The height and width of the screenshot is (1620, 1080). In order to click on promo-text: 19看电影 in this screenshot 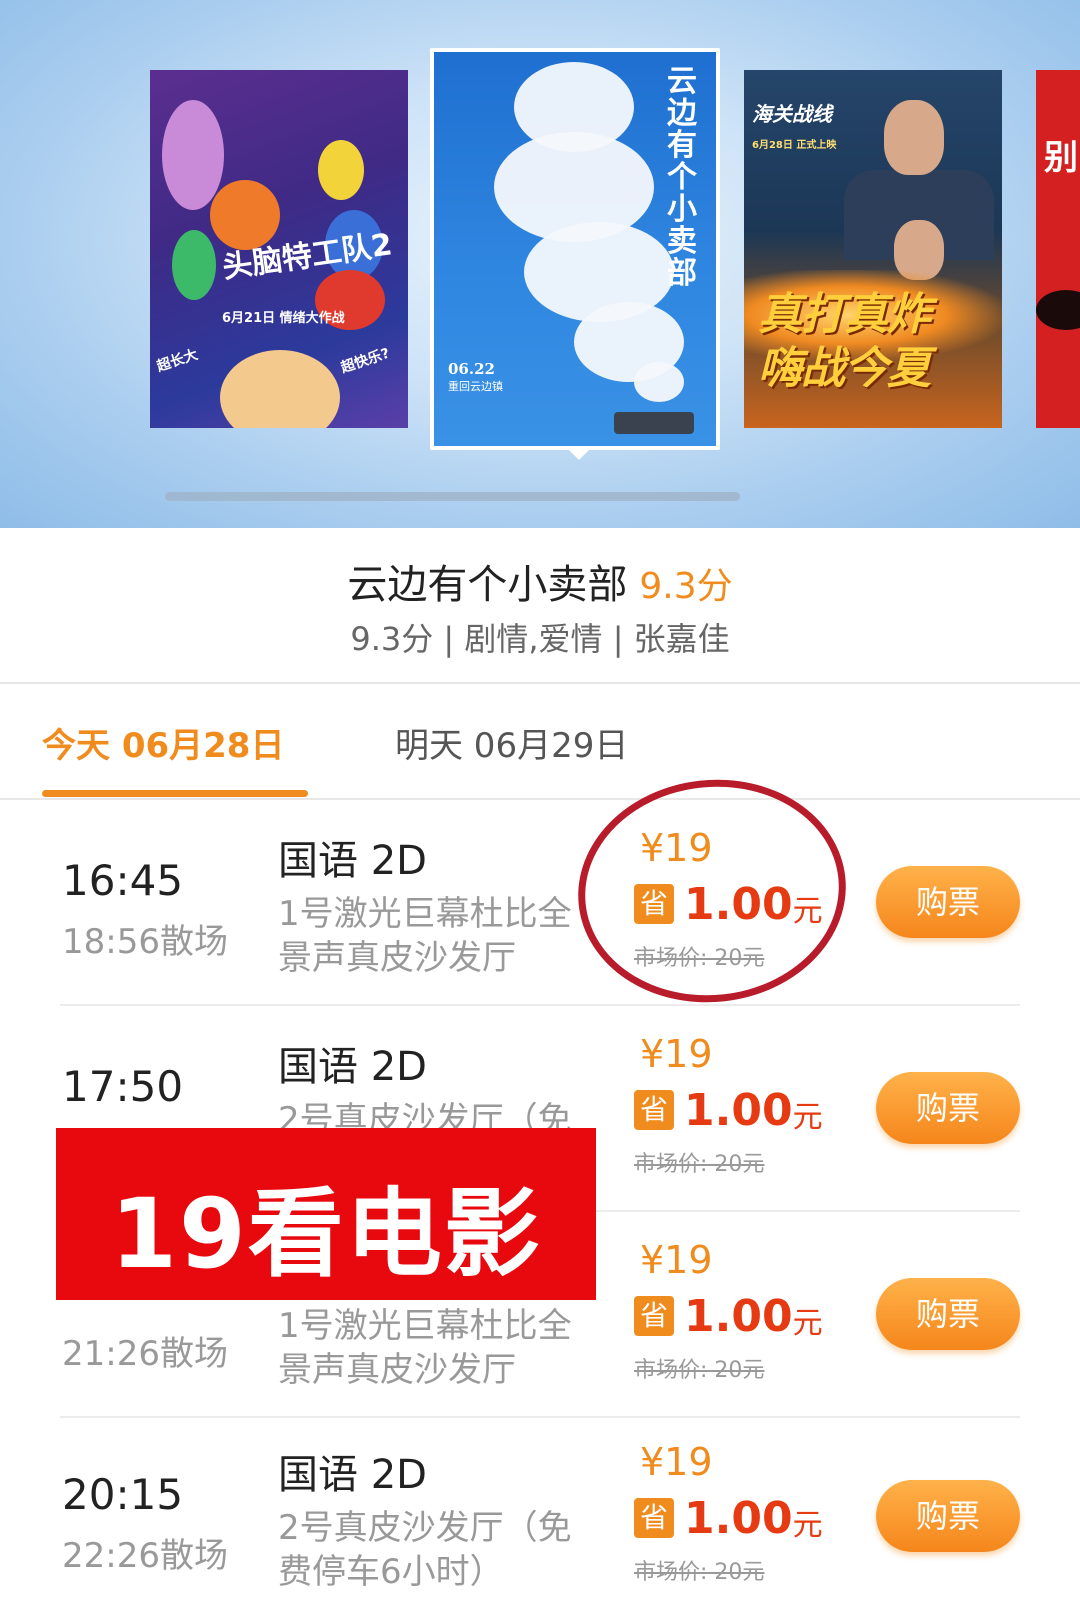, I will do `click(326, 1234)`.